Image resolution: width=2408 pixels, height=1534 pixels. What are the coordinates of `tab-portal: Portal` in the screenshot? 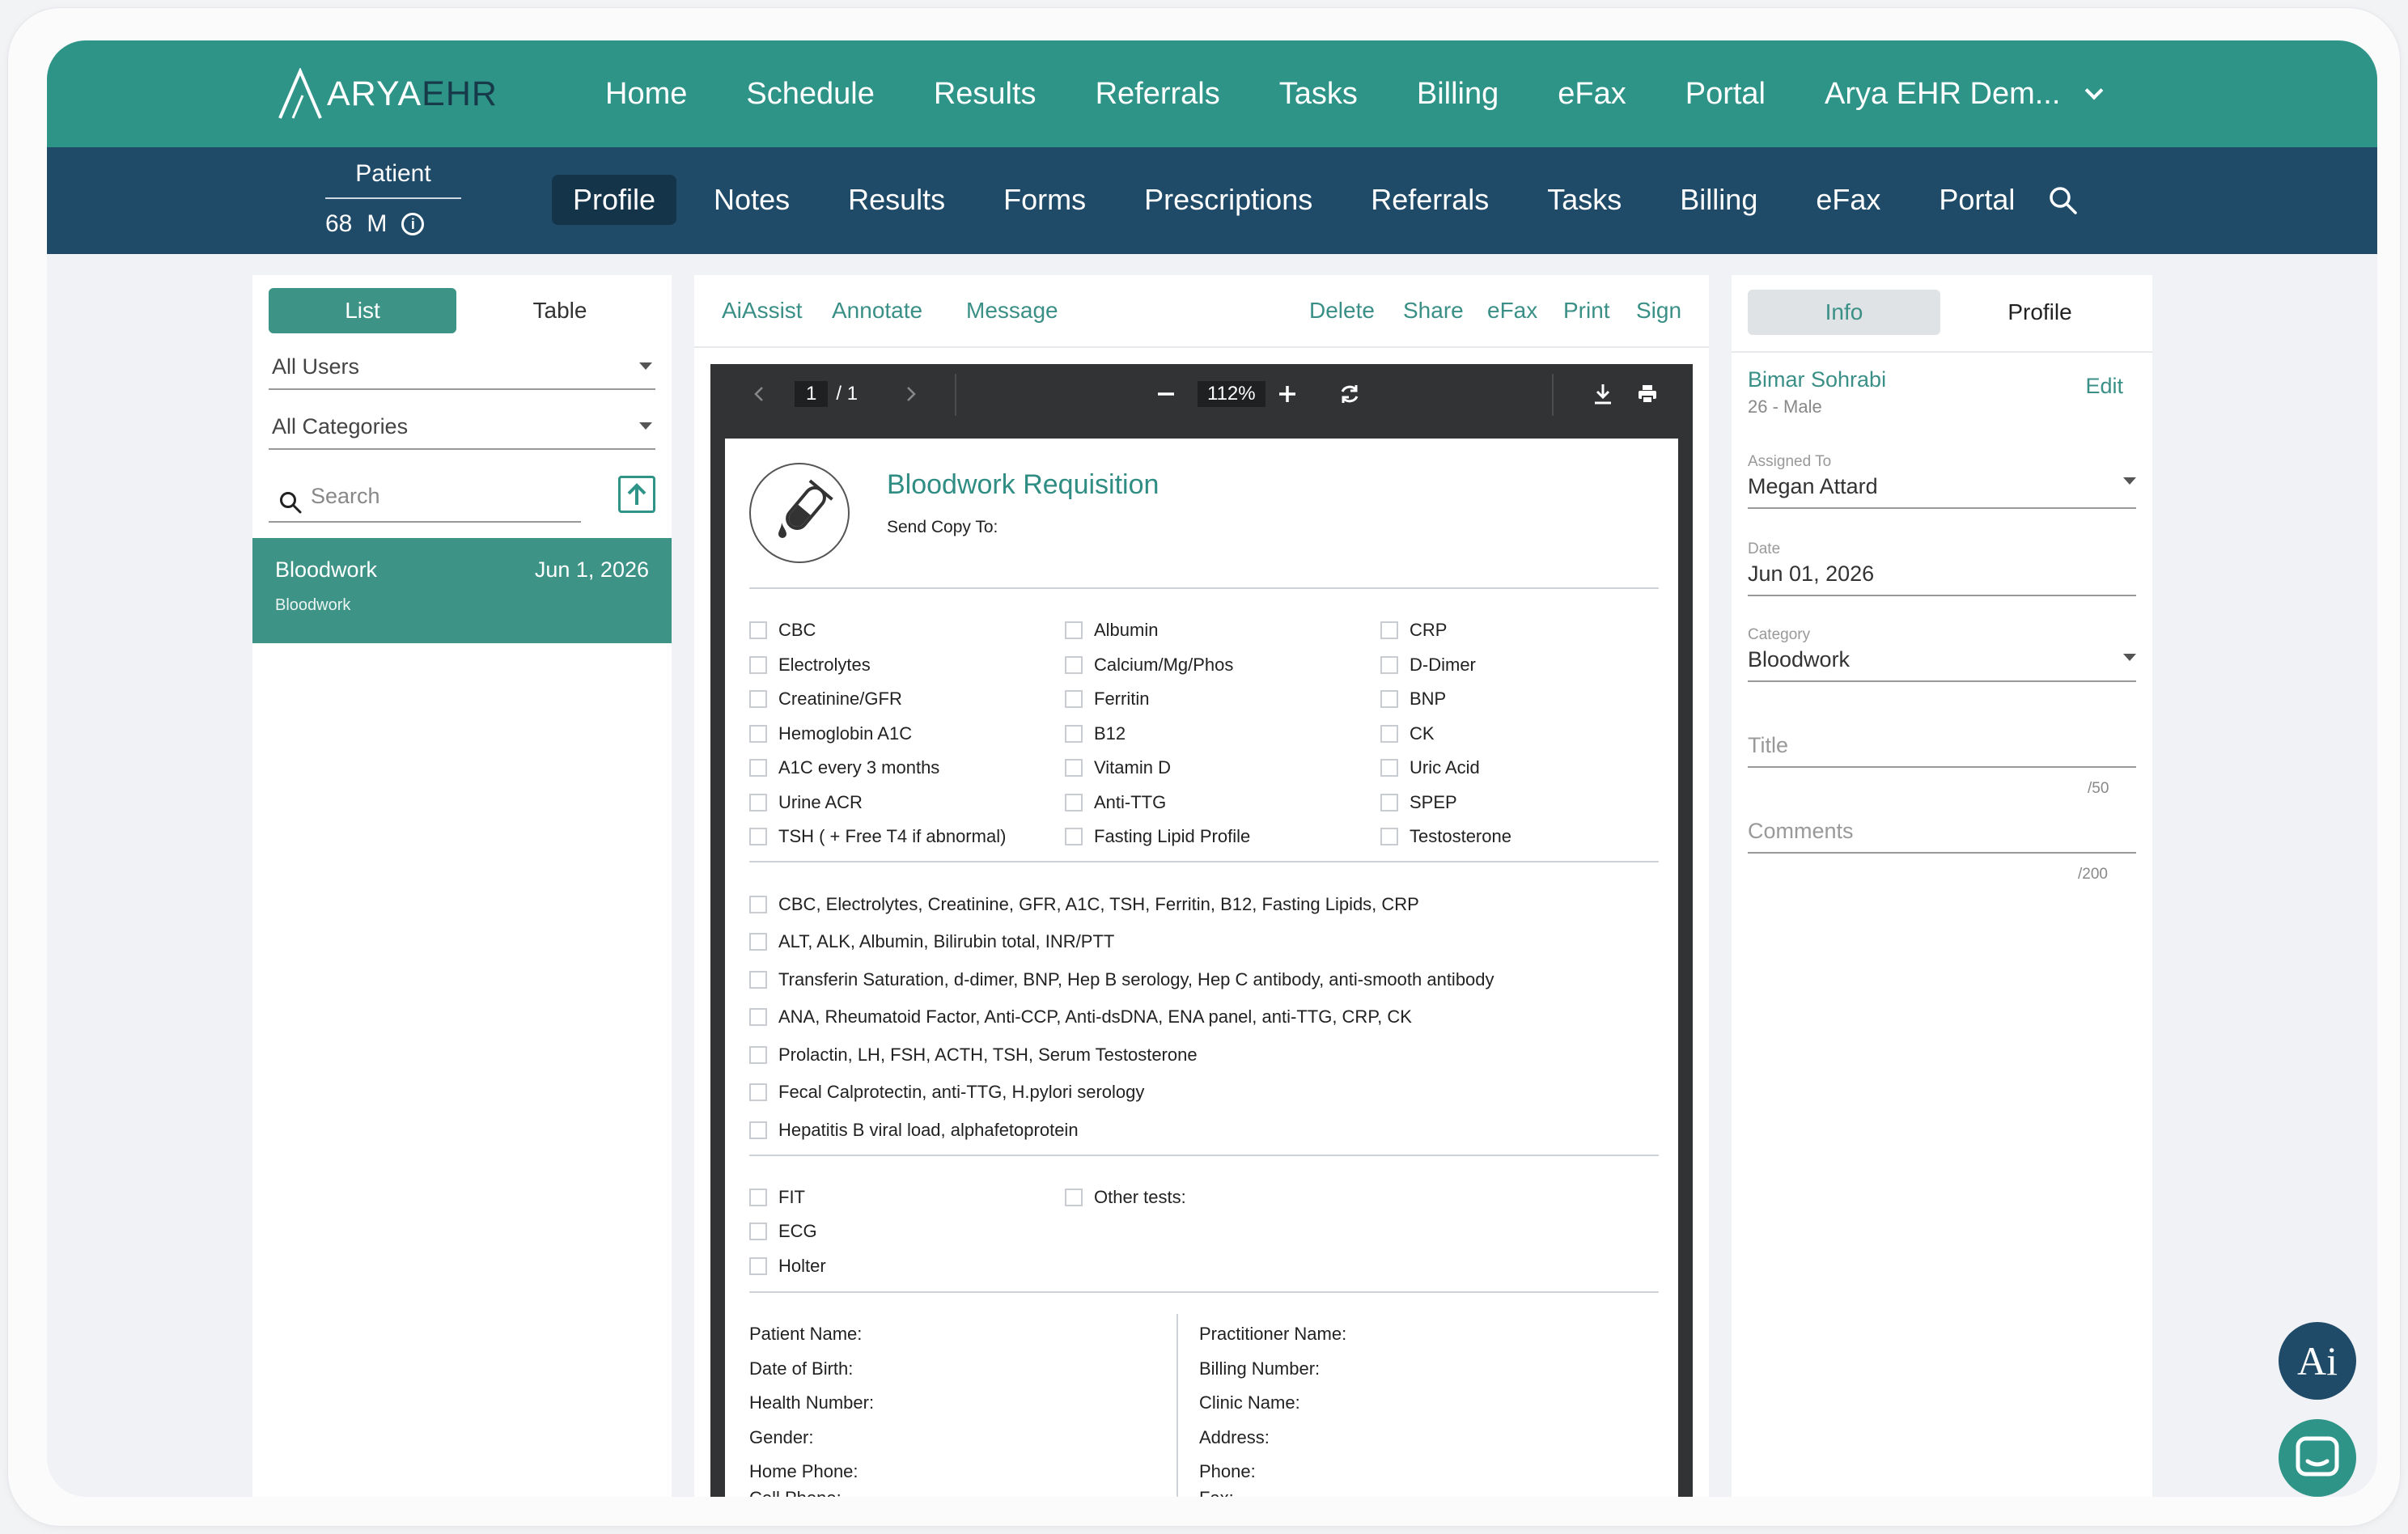 It's located at (1977, 200).